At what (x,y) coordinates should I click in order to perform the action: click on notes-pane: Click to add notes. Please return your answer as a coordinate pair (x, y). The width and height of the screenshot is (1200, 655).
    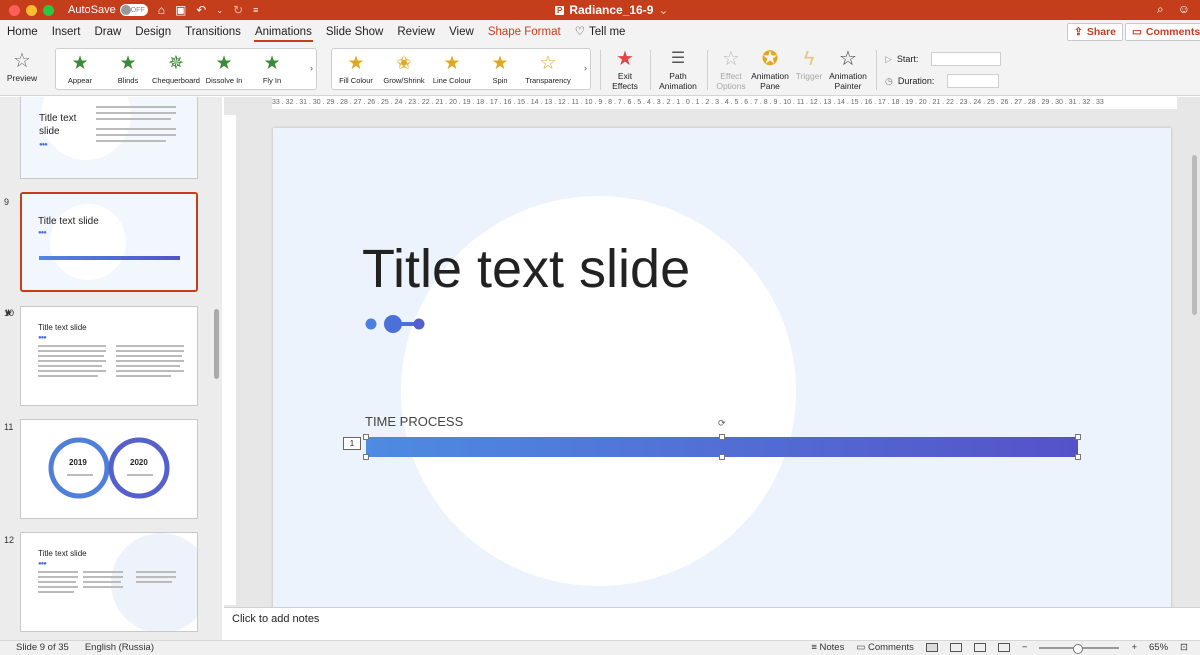
    Looking at the image, I should click on (712, 623).